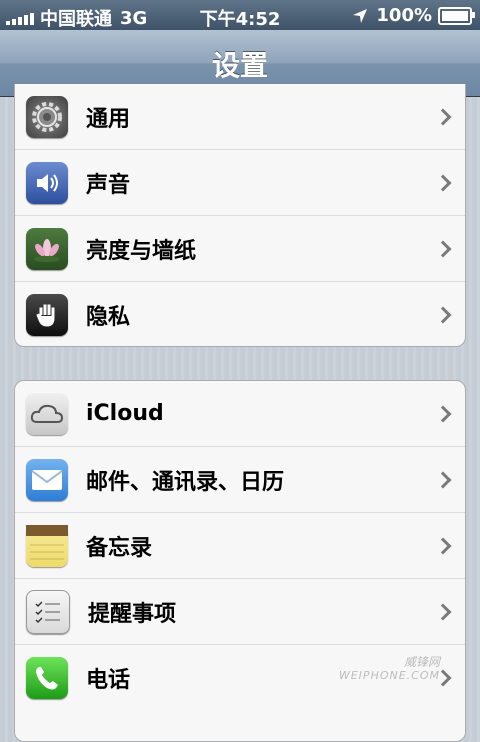  I want to click on settings-row-icloud: iCloud, so click(240, 414).